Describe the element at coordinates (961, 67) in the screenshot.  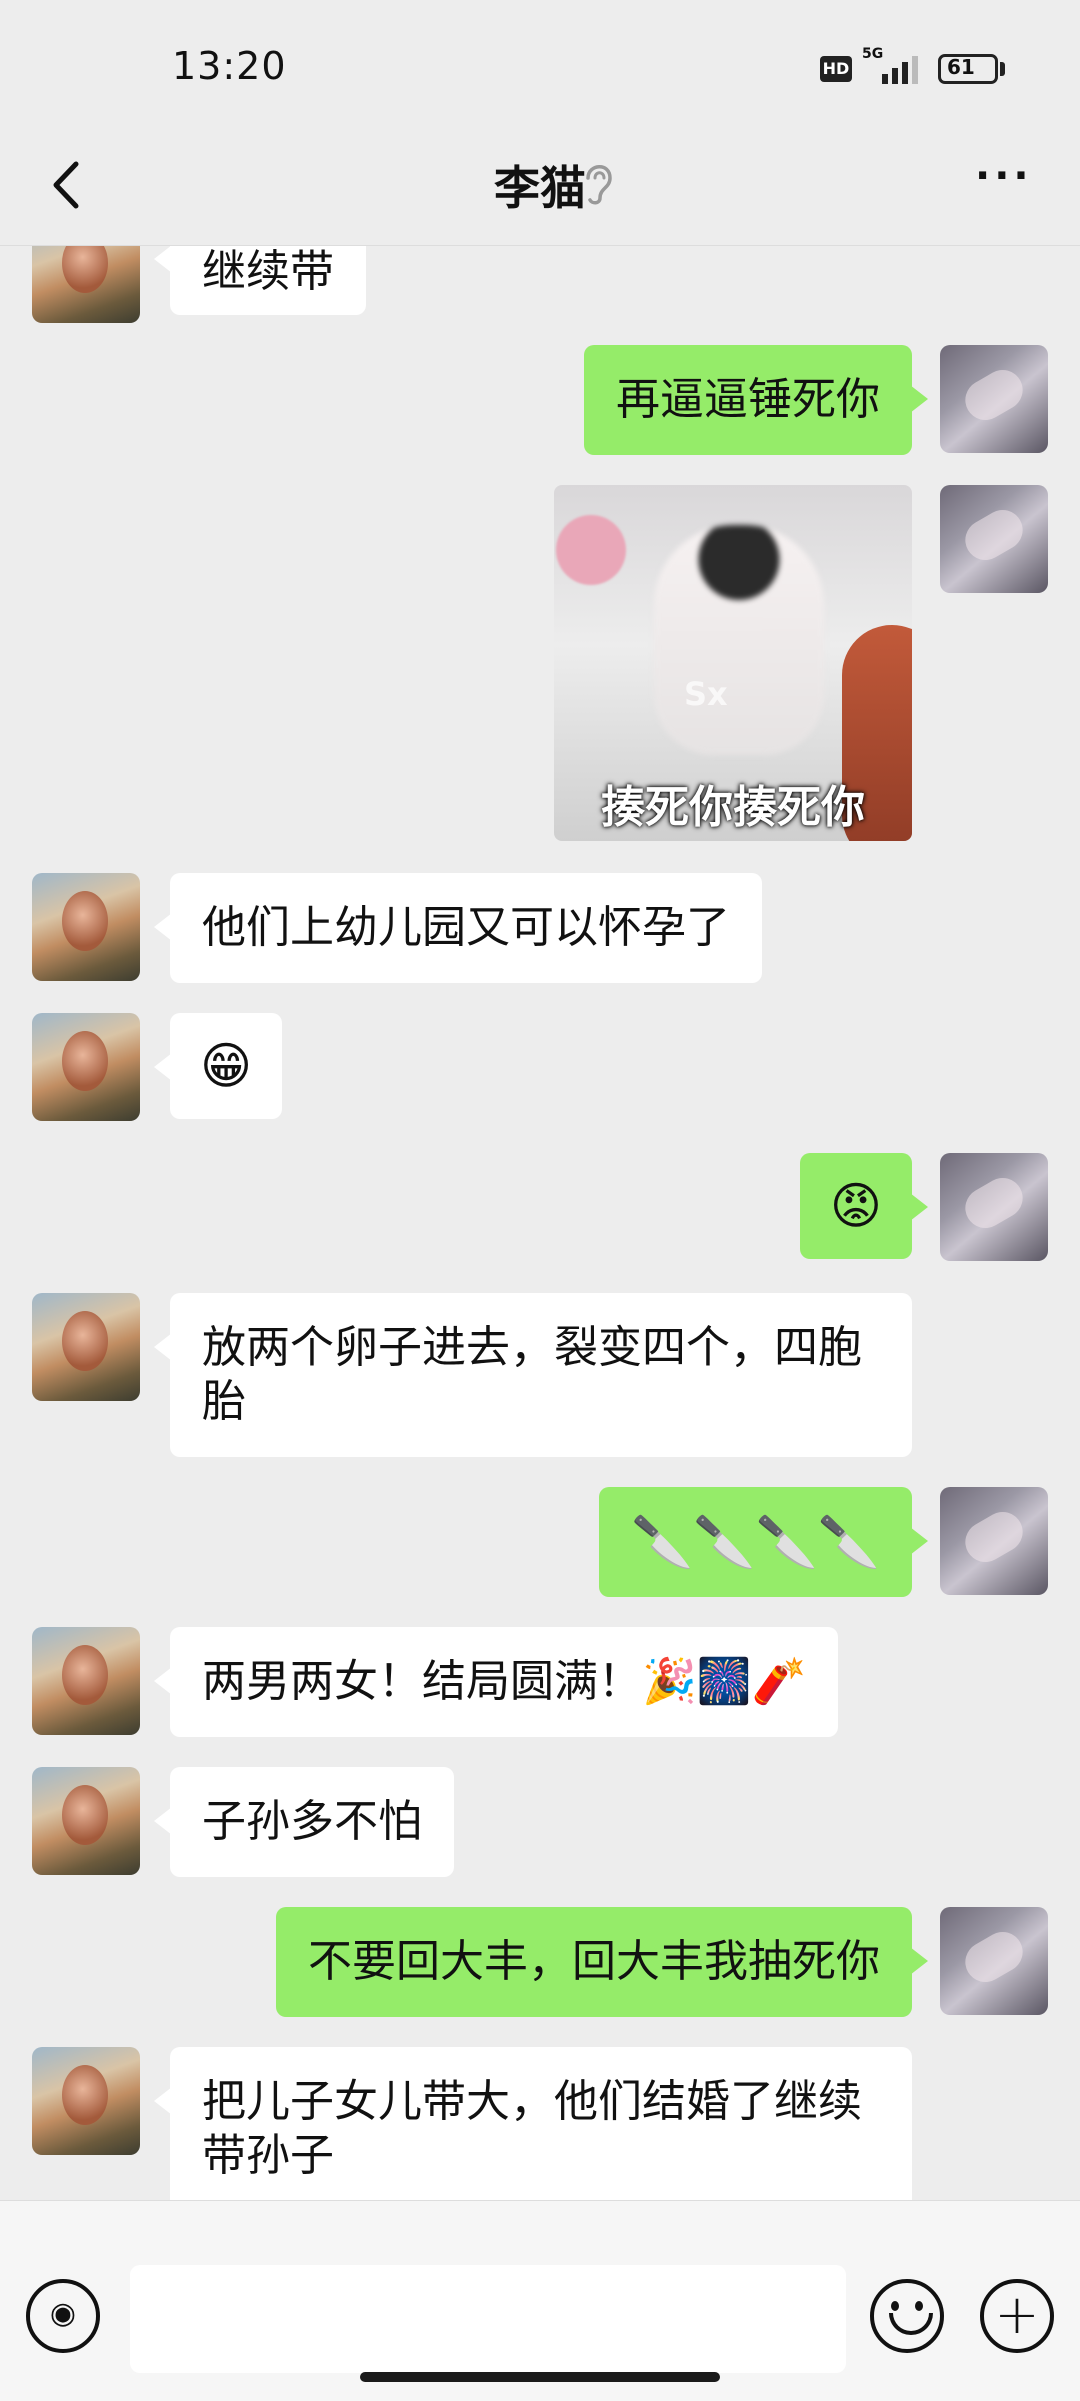
I see `battery-level: 61` at that location.